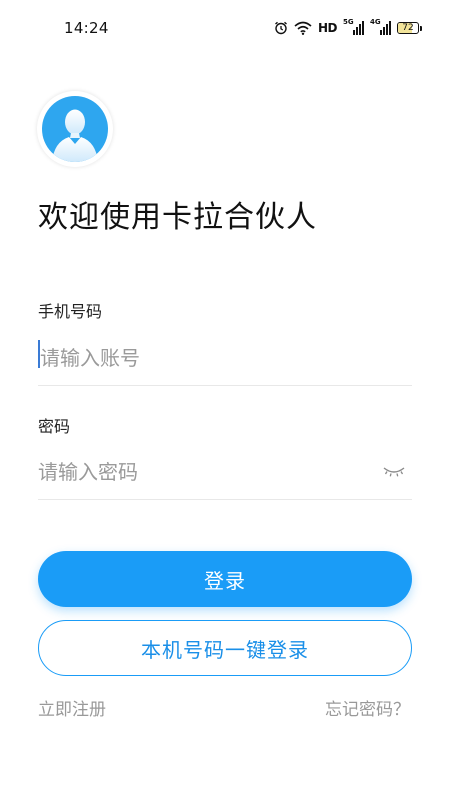  What do you see at coordinates (225, 28) in the screenshot?
I see `status-bar: 14:24 HD 5G 4G 72` at bounding box center [225, 28].